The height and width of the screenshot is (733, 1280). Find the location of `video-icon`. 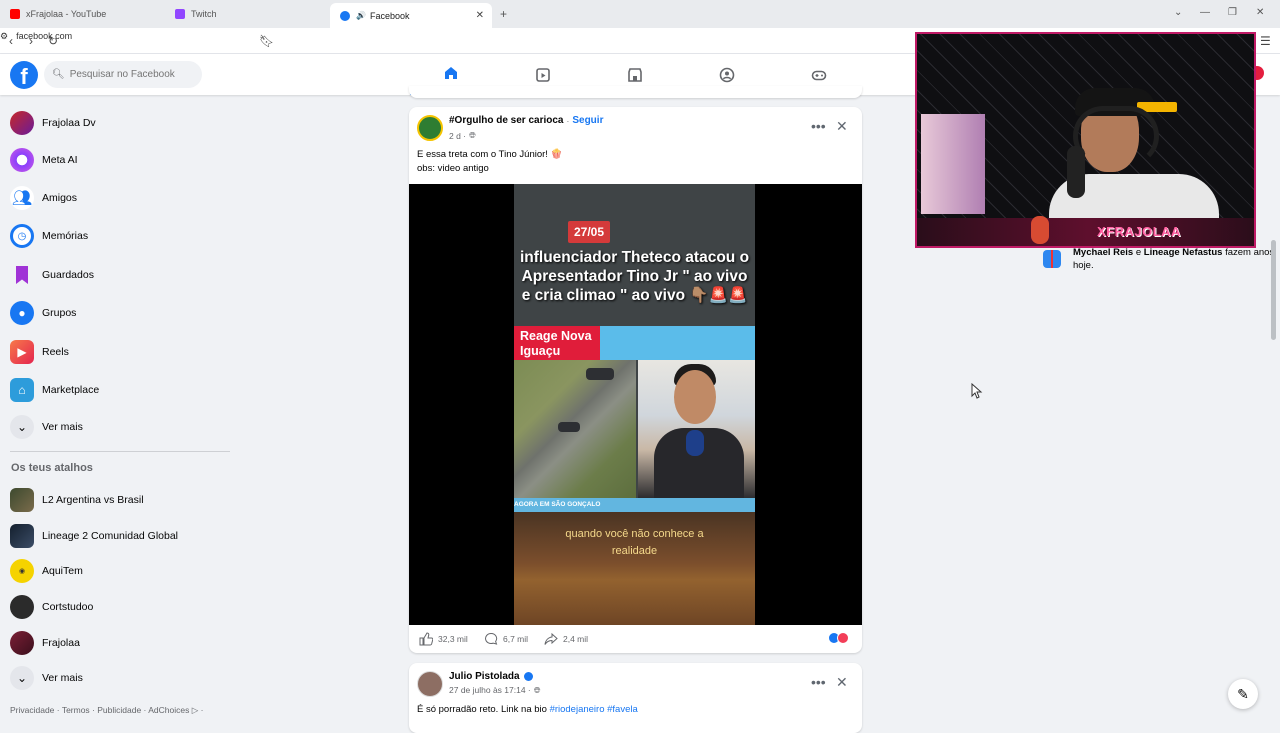

video-icon is located at coordinates (543, 74).